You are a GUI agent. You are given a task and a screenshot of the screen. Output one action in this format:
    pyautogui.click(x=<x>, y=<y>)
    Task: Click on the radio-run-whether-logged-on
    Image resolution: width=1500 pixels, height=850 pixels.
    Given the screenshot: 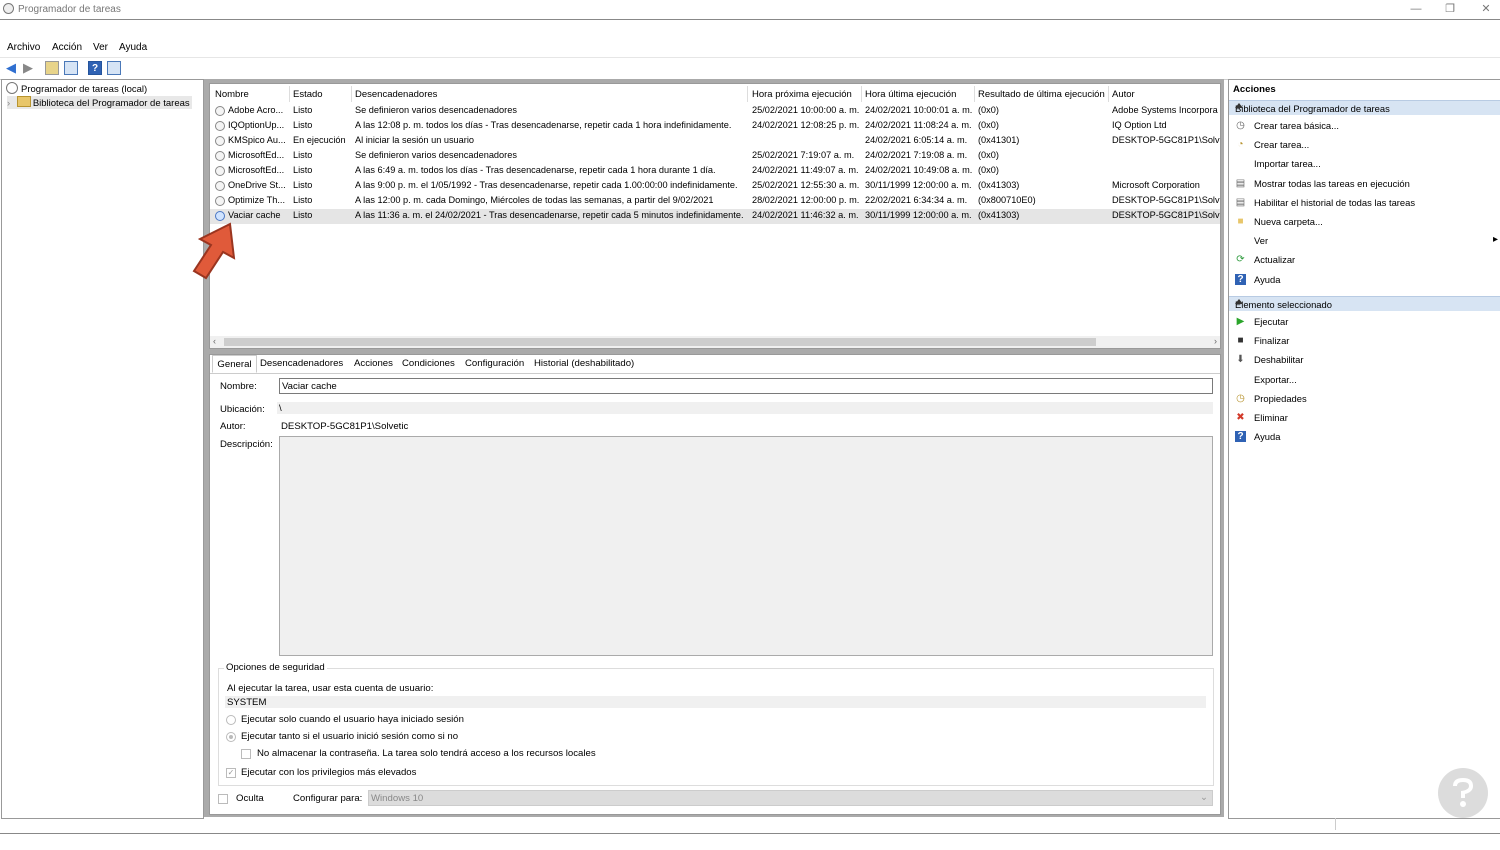 What is the action you would take?
    pyautogui.click(x=231, y=737)
    